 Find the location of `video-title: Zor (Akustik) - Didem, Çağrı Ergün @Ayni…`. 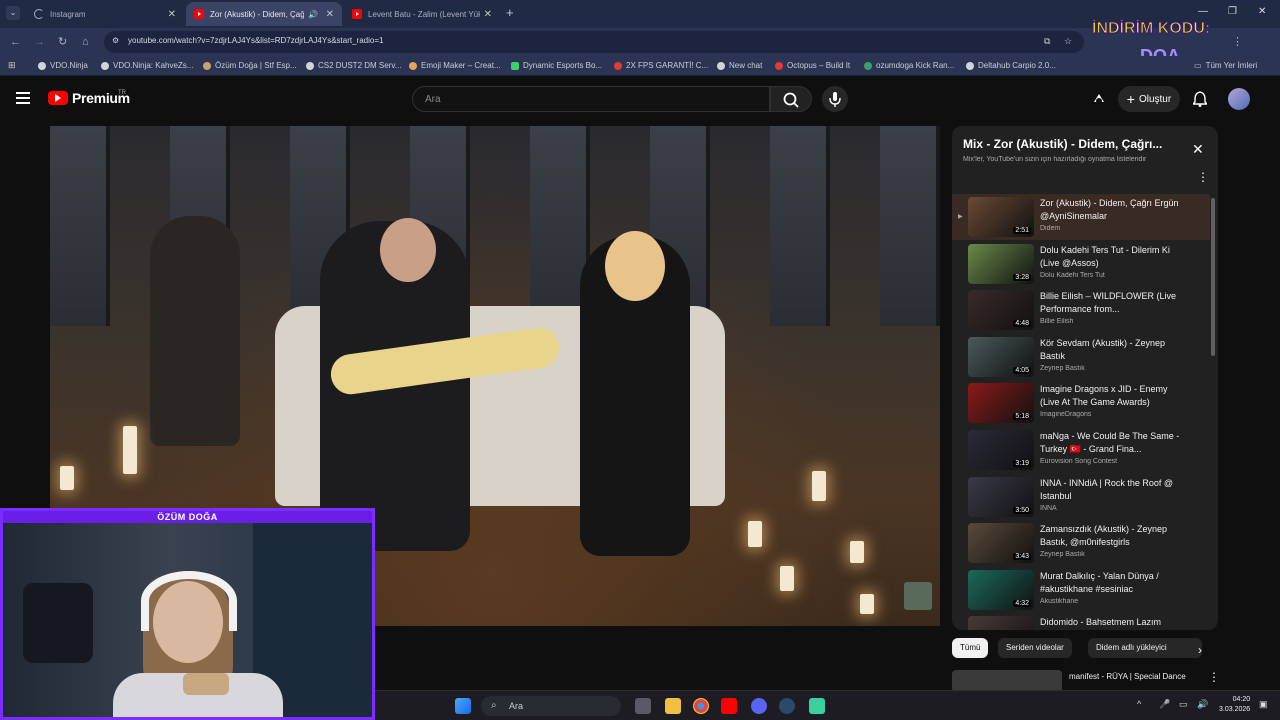

video-title: Zor (Akustik) - Didem, Çağrı Ergün @Ayni… is located at coordinates (1112, 210).